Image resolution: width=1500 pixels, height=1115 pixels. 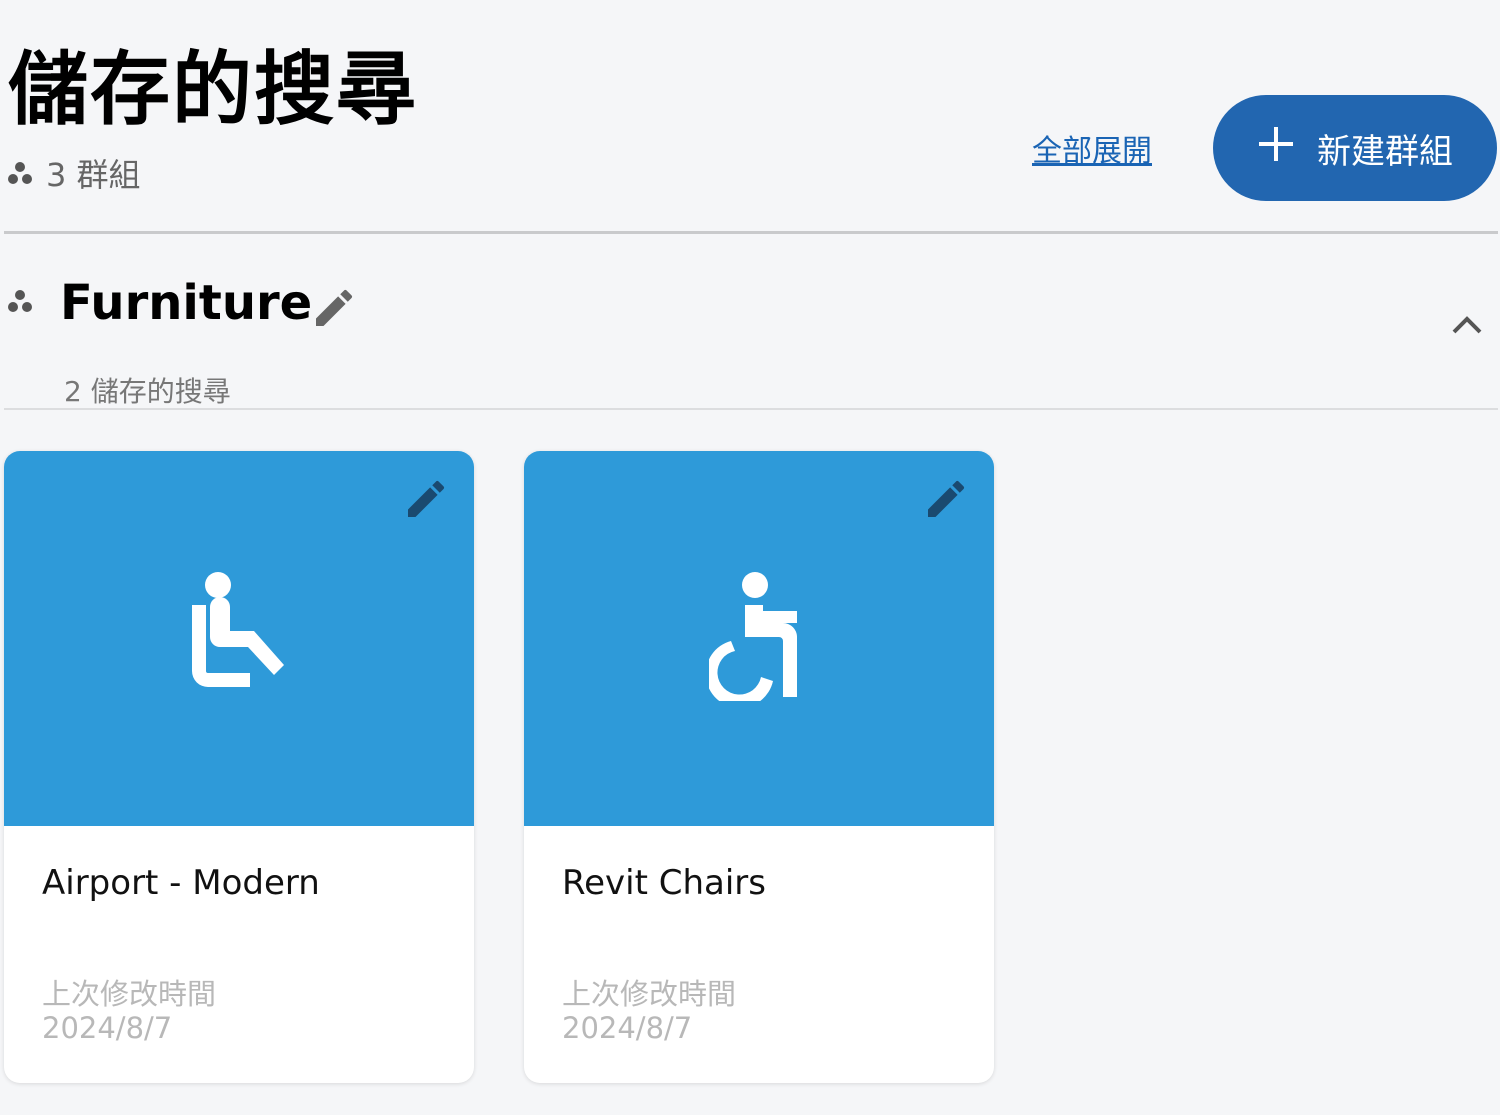 I want to click on group-pencil-icon, so click(x=334, y=310).